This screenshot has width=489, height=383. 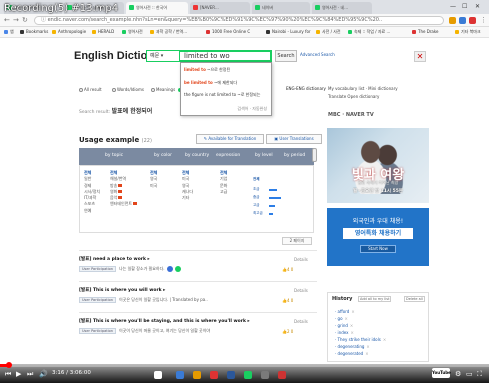 What do you see at coordinates (469, 374) in the screenshot?
I see `theater-mode-icon: ▭` at bounding box center [469, 374].